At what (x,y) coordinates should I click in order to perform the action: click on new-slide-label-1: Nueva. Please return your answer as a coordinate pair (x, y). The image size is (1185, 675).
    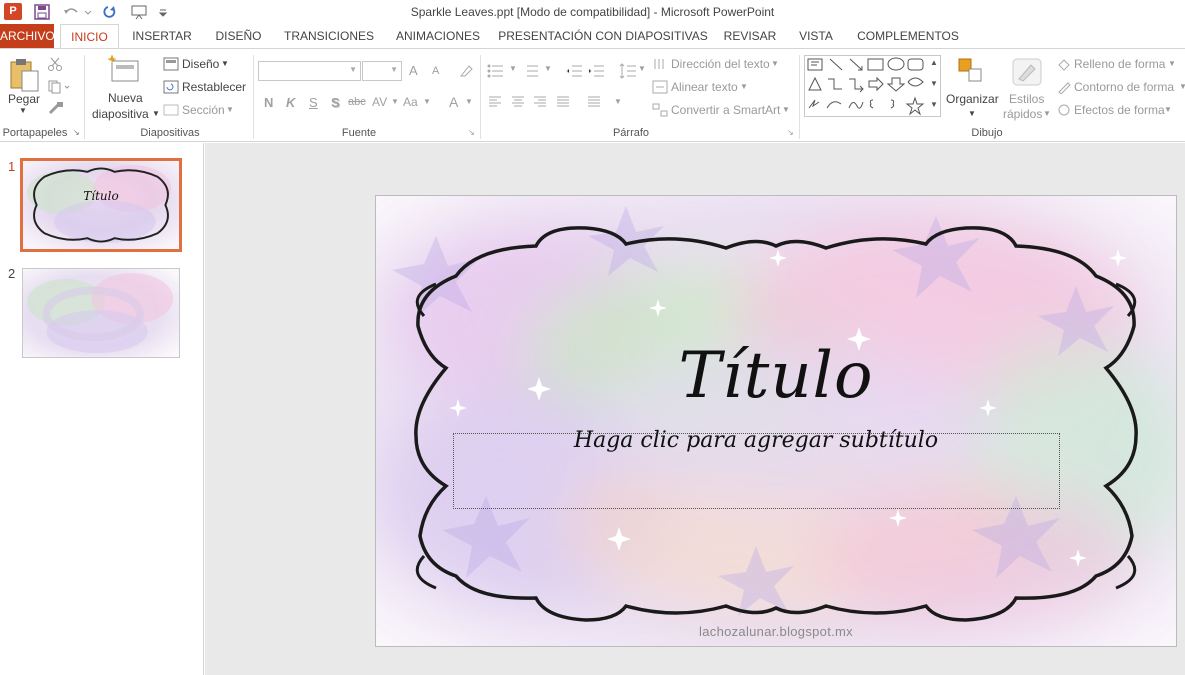
    Looking at the image, I should click on (125, 98).